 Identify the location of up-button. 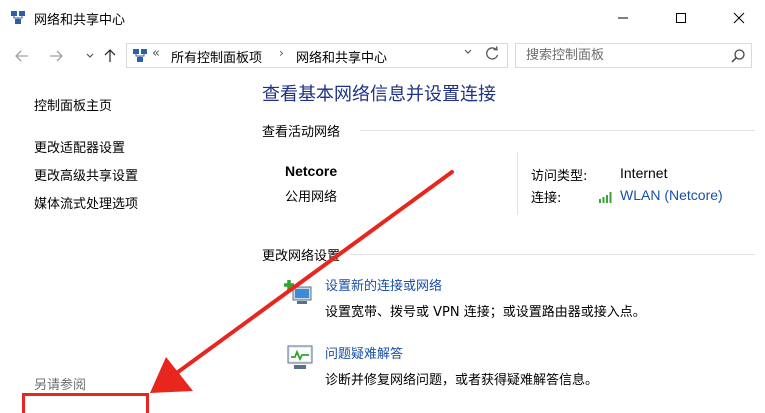
(110, 56).